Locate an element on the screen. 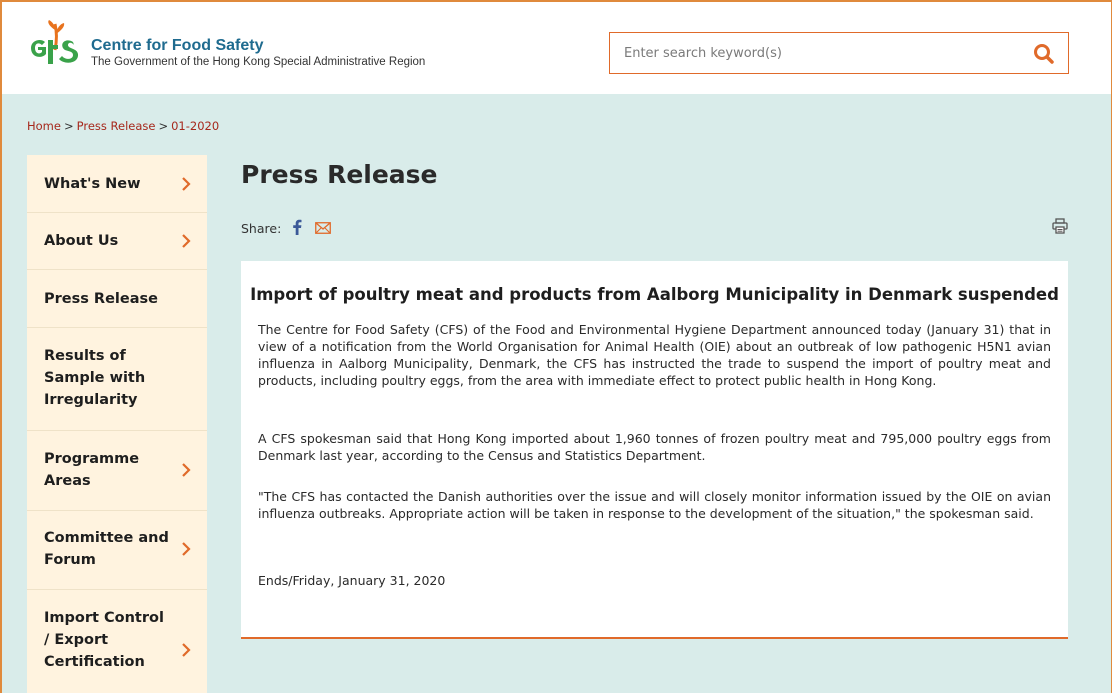 Image resolution: width=1112 pixels, height=693 pixels. sidebar-item-whats-new: What's New is located at coordinates (117, 184).